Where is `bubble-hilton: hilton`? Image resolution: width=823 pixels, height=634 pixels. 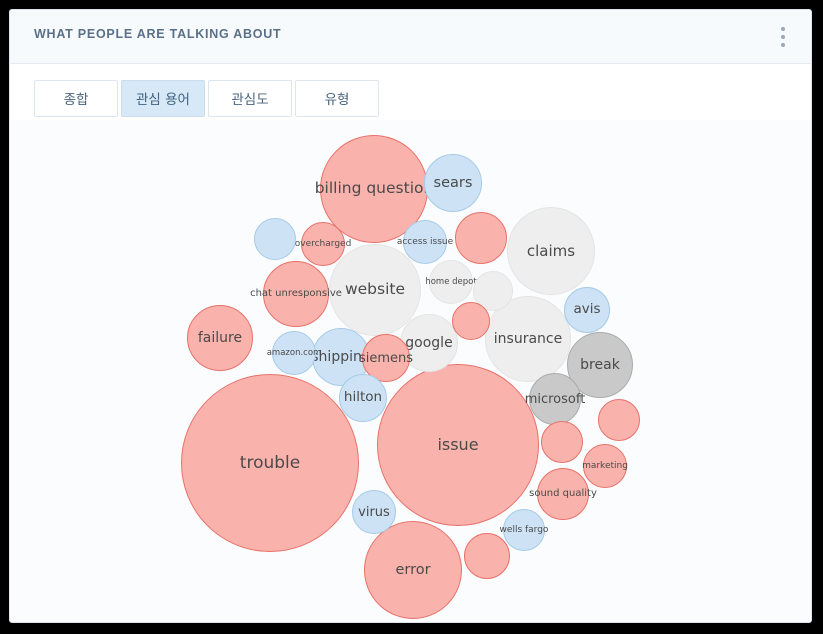 bubble-hilton: hilton is located at coordinates (363, 398).